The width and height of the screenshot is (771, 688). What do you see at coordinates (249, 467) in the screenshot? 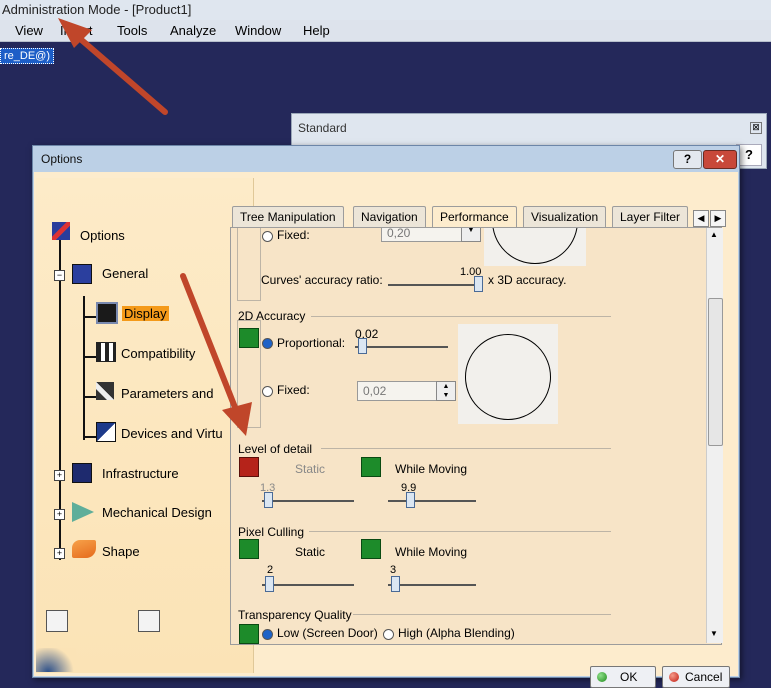
I see `lod-static-lock-icon` at bounding box center [249, 467].